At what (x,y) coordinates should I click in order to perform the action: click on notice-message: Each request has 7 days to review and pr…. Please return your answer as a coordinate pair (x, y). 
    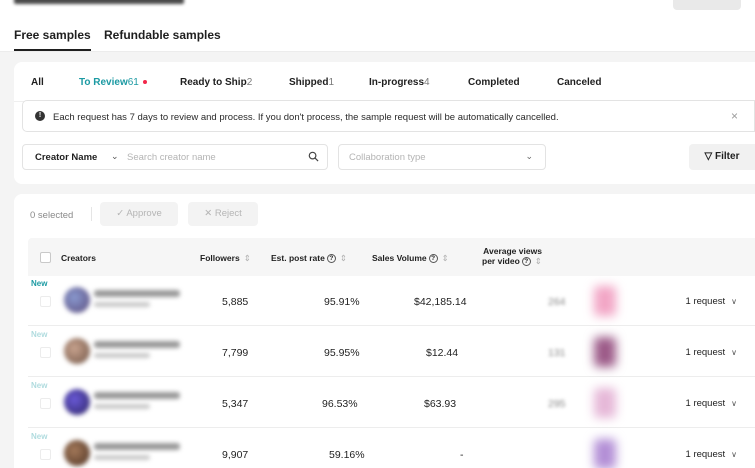
    Looking at the image, I should click on (306, 117).